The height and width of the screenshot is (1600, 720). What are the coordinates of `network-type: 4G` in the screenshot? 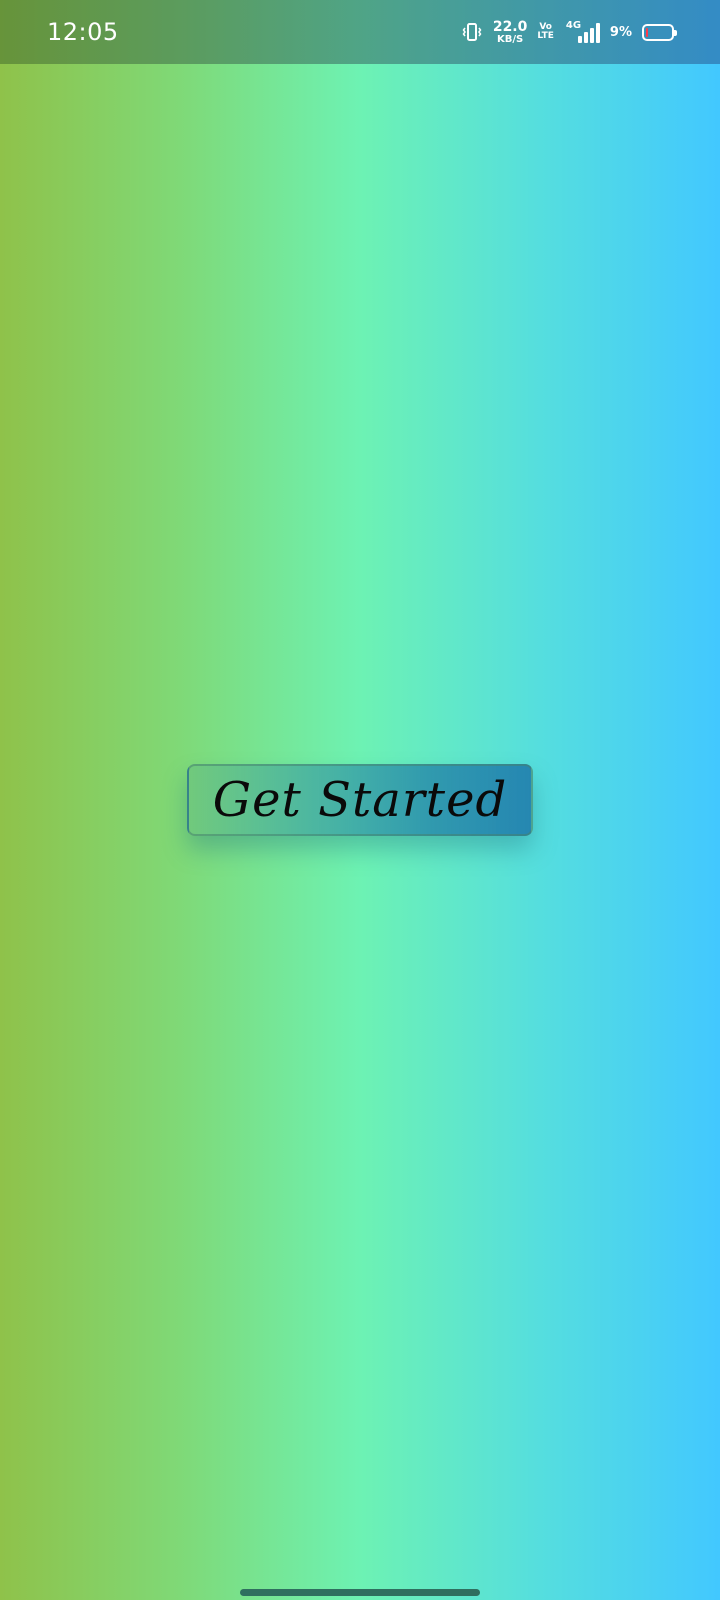 It's located at (573, 25).